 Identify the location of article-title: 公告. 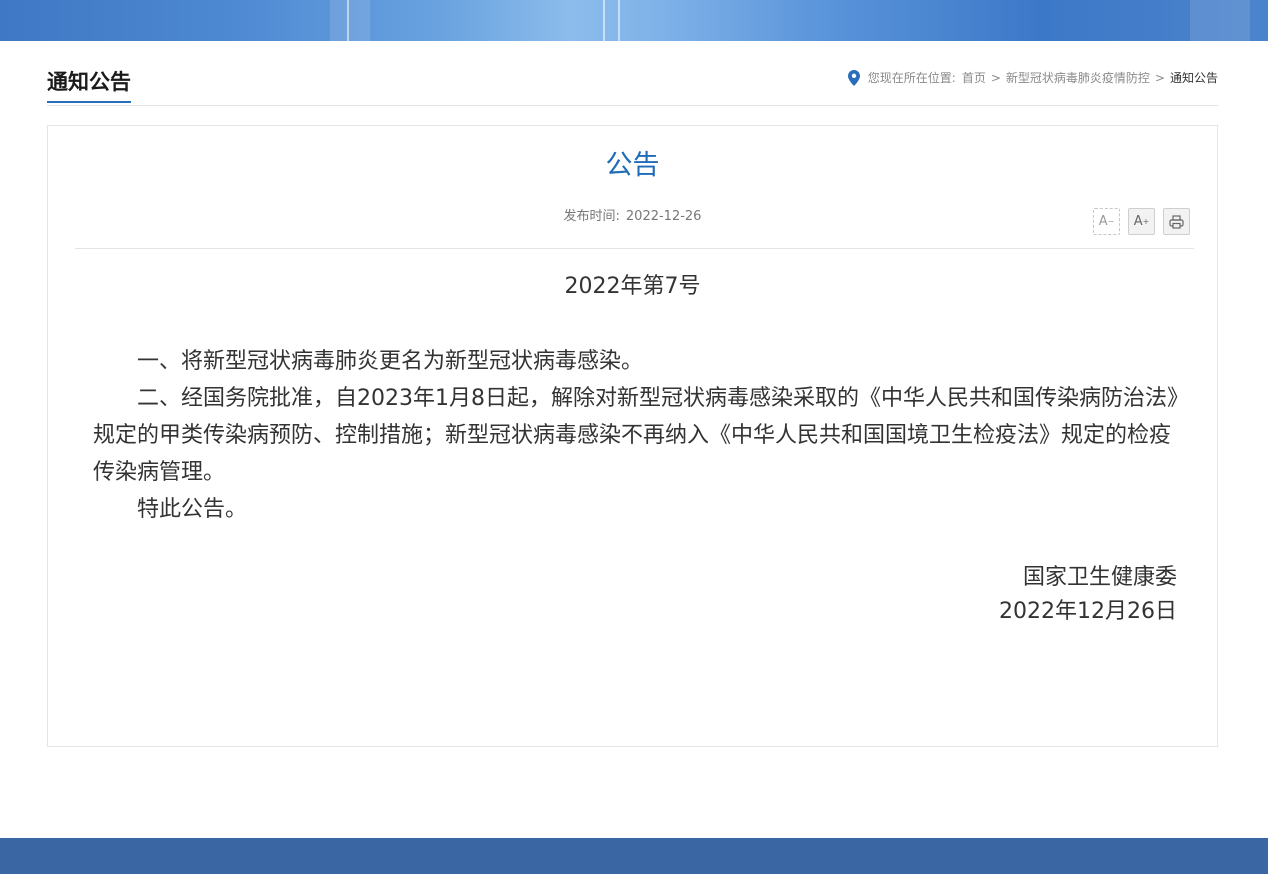
(632, 165).